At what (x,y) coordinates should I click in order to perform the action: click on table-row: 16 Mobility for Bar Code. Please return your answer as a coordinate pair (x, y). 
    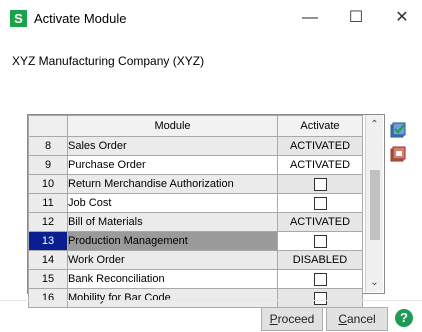
    Looking at the image, I should click on (195, 298).